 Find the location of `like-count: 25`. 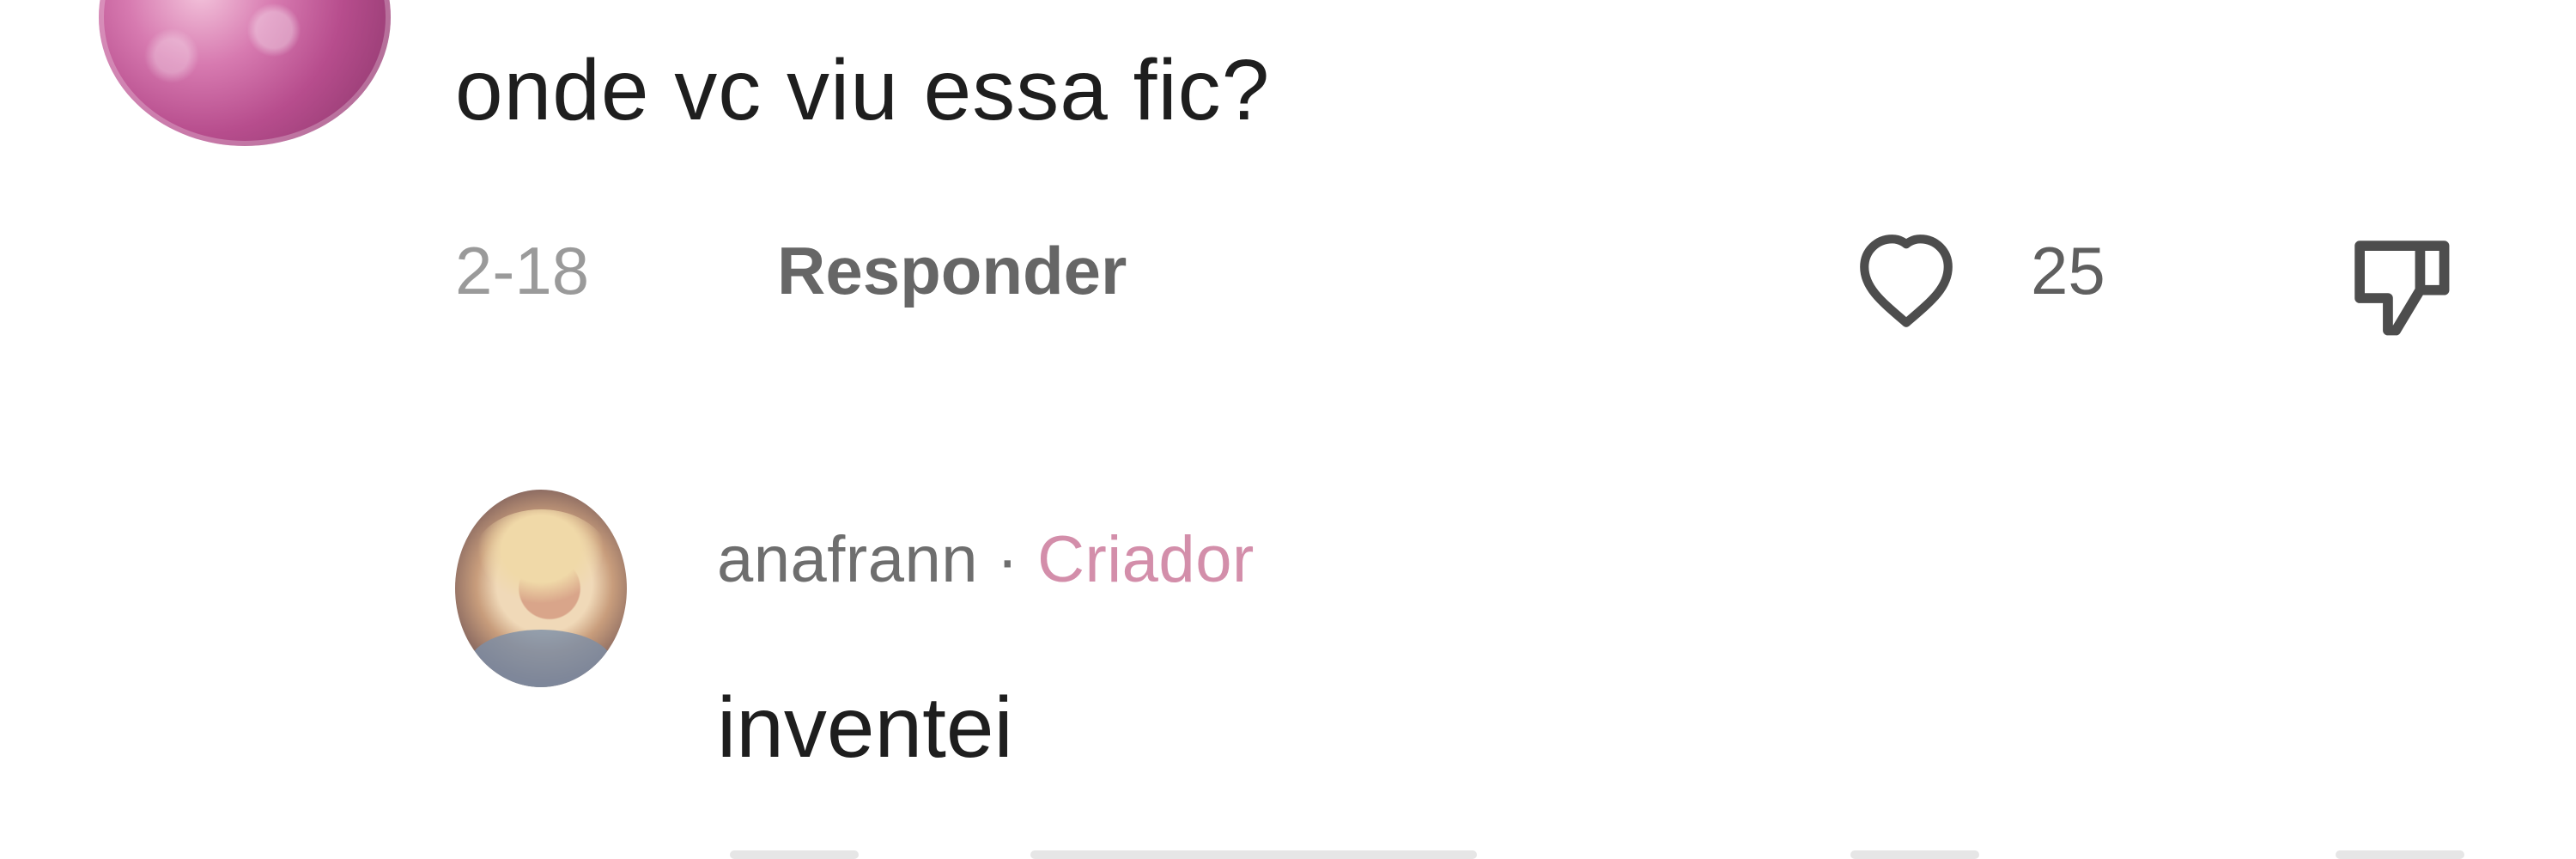

like-count: 25 is located at coordinates (2068, 271).